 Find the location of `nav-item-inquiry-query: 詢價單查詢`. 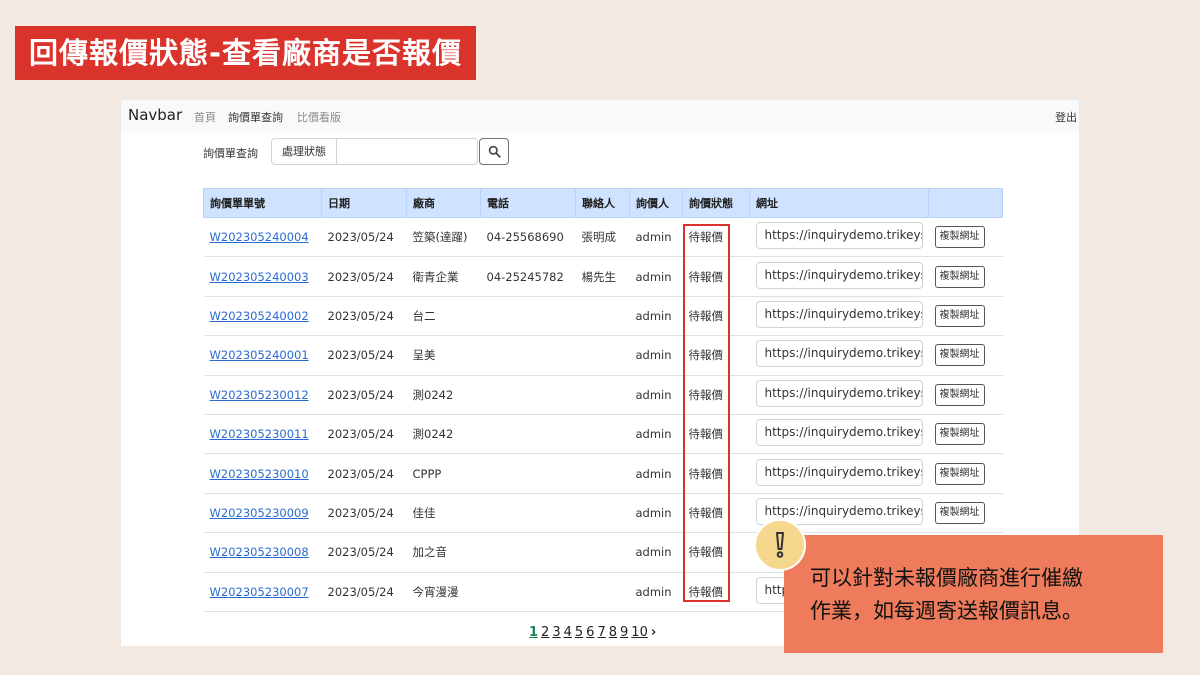

nav-item-inquiry-query: 詢價單查詢 is located at coordinates (255, 117).